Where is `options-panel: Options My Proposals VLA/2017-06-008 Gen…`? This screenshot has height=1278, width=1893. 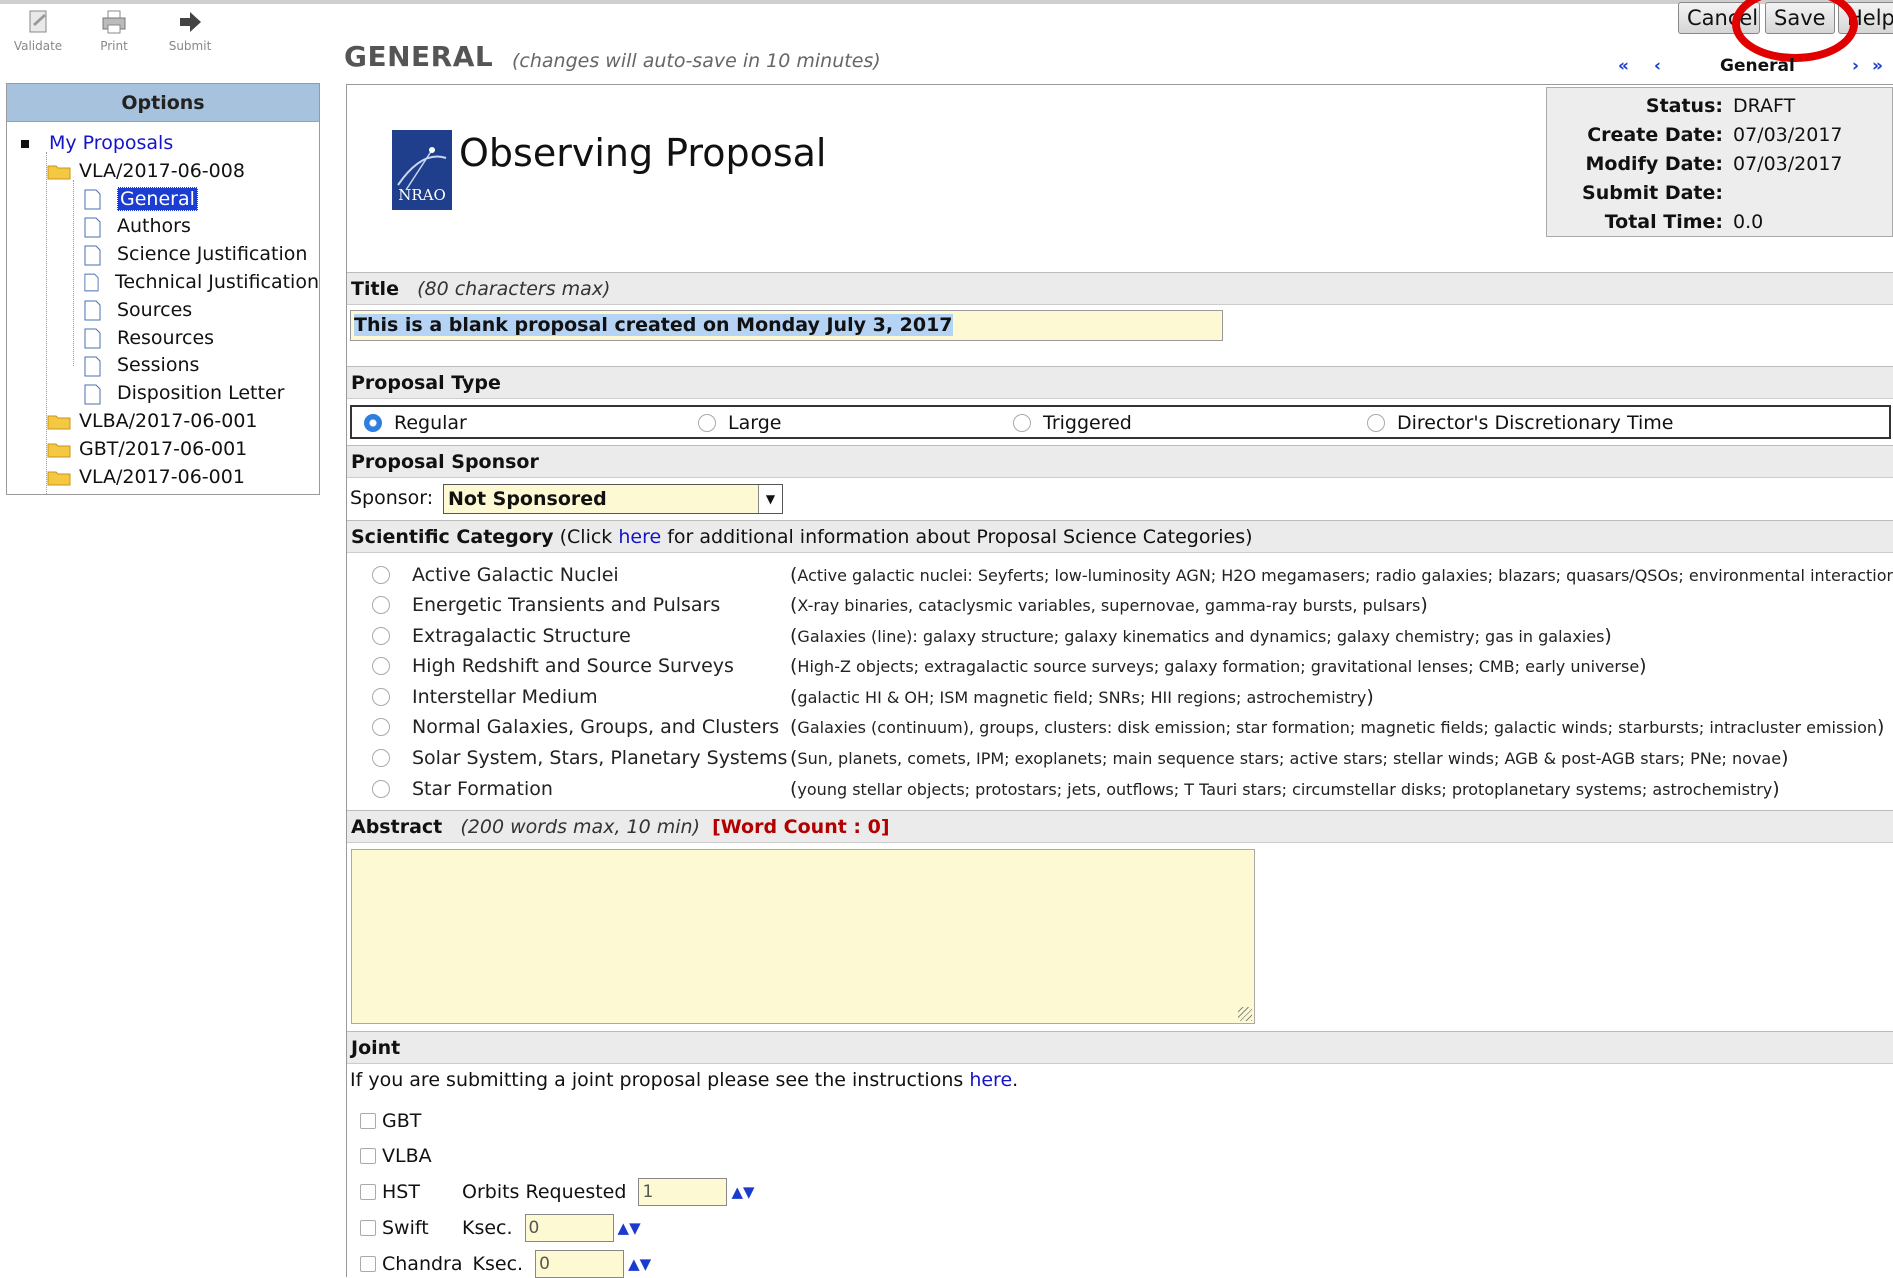 options-panel: Options My Proposals VLA/2017-06-008 Gen… is located at coordinates (163, 289).